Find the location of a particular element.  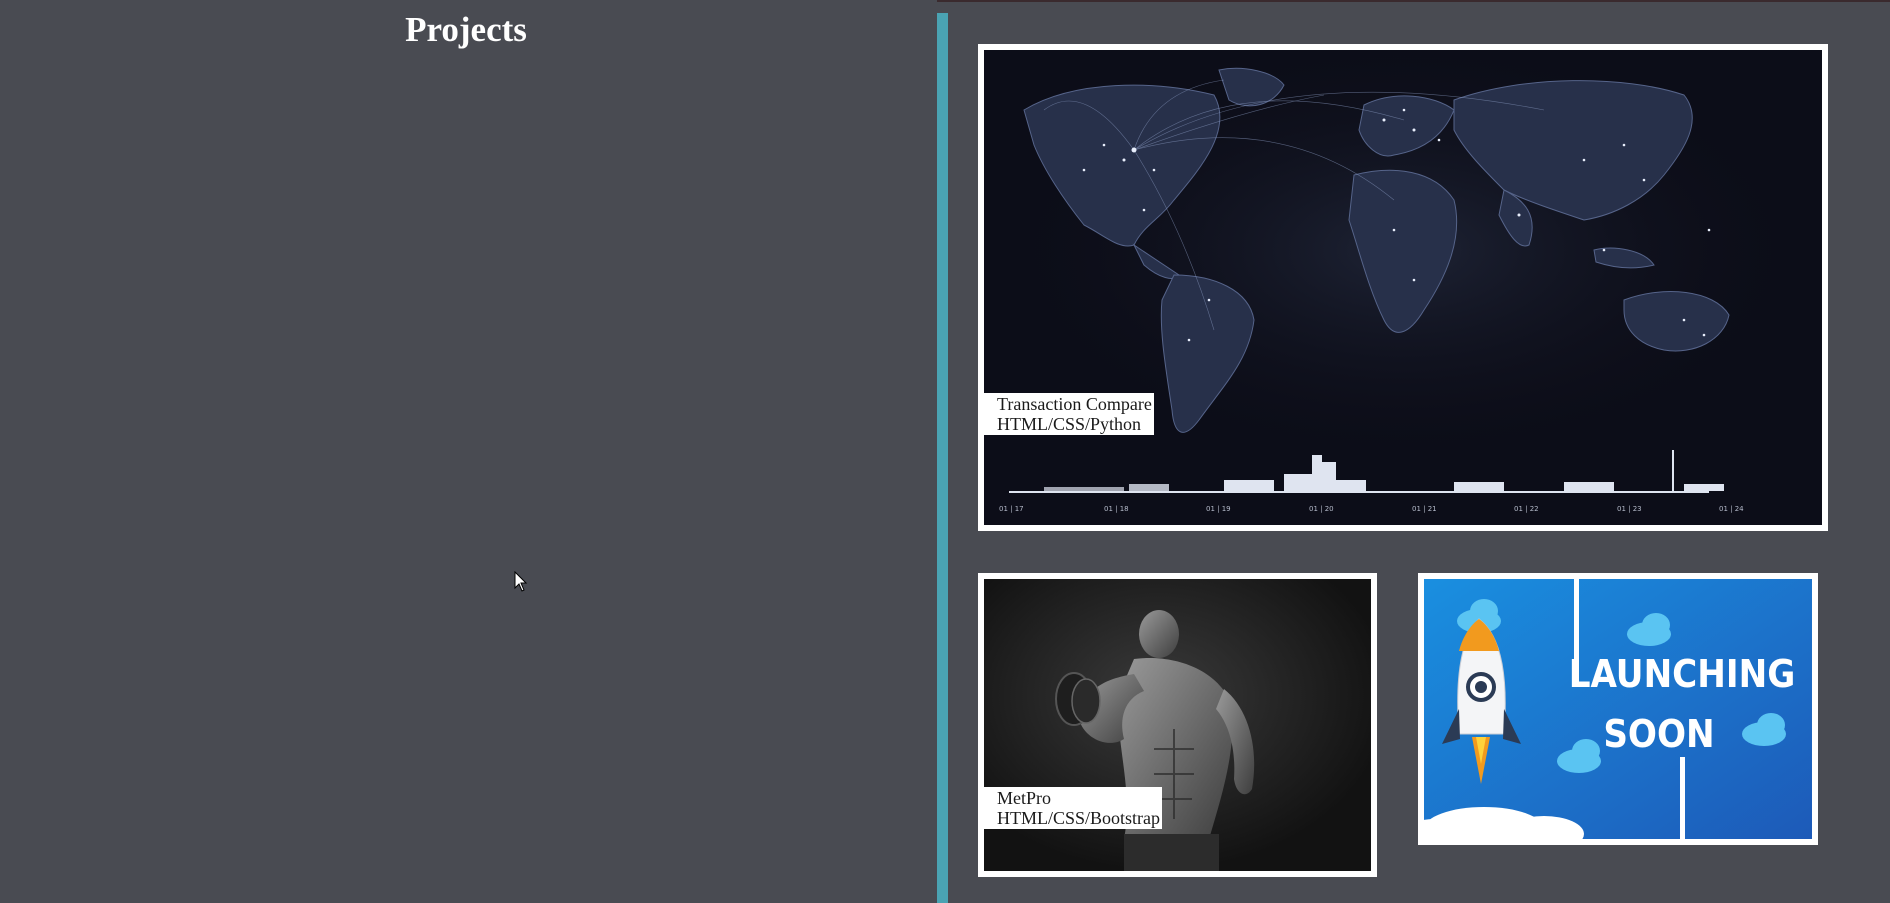

timeline-label: 01 | 22 is located at coordinates (1526, 509).